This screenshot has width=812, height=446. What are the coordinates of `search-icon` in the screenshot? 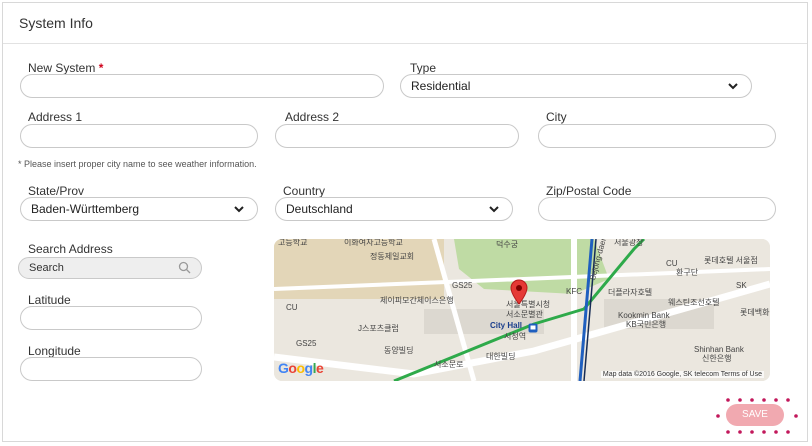 It's located at (184, 267).